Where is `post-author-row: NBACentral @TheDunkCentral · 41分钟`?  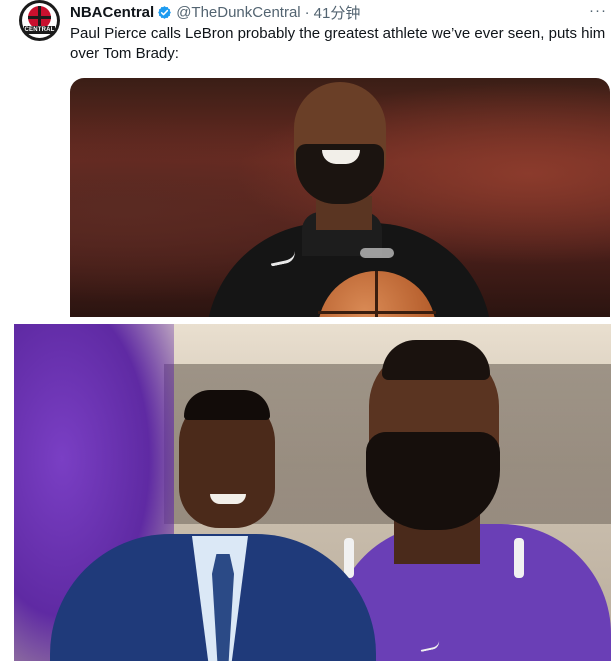 post-author-row: NBACentral @TheDunkCentral · 41分钟 is located at coordinates (215, 12).